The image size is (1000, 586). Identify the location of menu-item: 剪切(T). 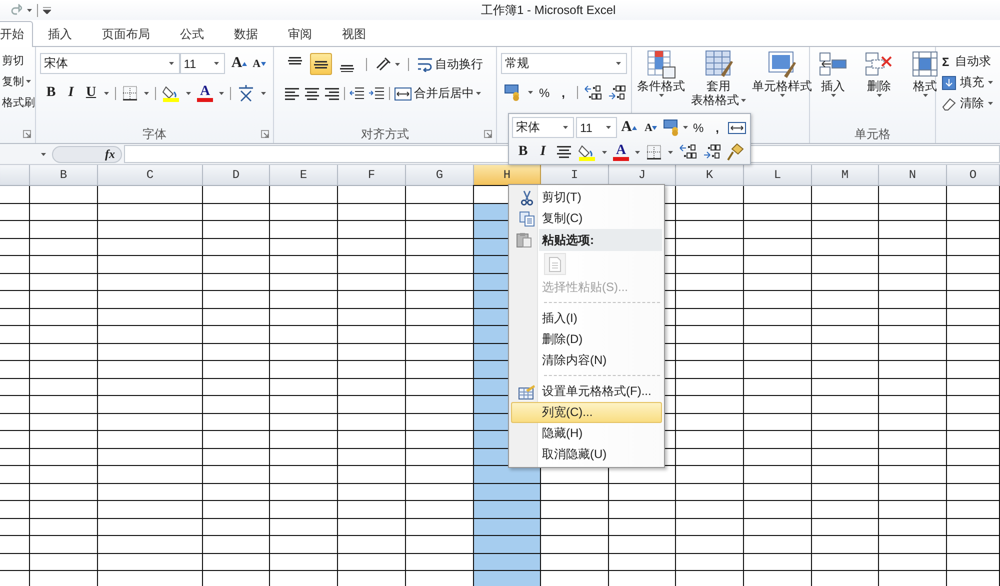
(586, 197).